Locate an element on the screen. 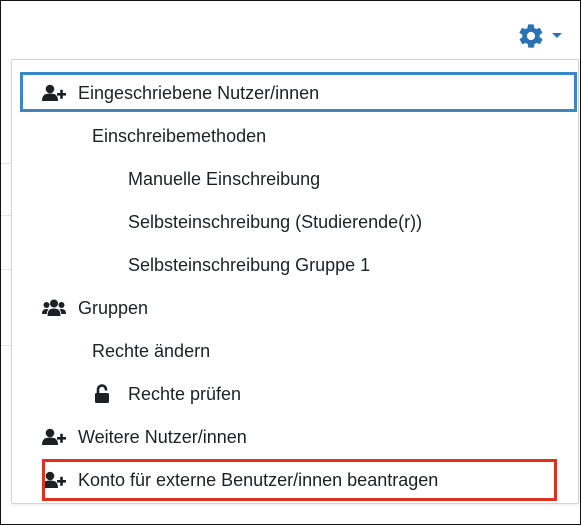 The image size is (581, 525). menu-item-check-permissions: Rechte prüfen is located at coordinates (295, 394).